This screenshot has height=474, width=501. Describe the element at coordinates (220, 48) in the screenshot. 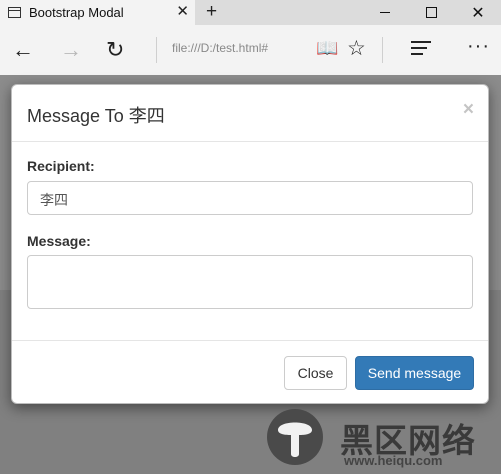

I see `address-bar: file:///D:/test.html#` at that location.